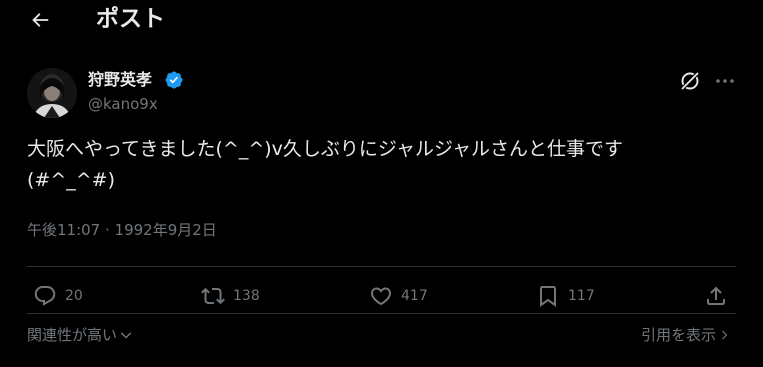 The height and width of the screenshot is (367, 763). I want to click on reply-button: 20, so click(58, 296).